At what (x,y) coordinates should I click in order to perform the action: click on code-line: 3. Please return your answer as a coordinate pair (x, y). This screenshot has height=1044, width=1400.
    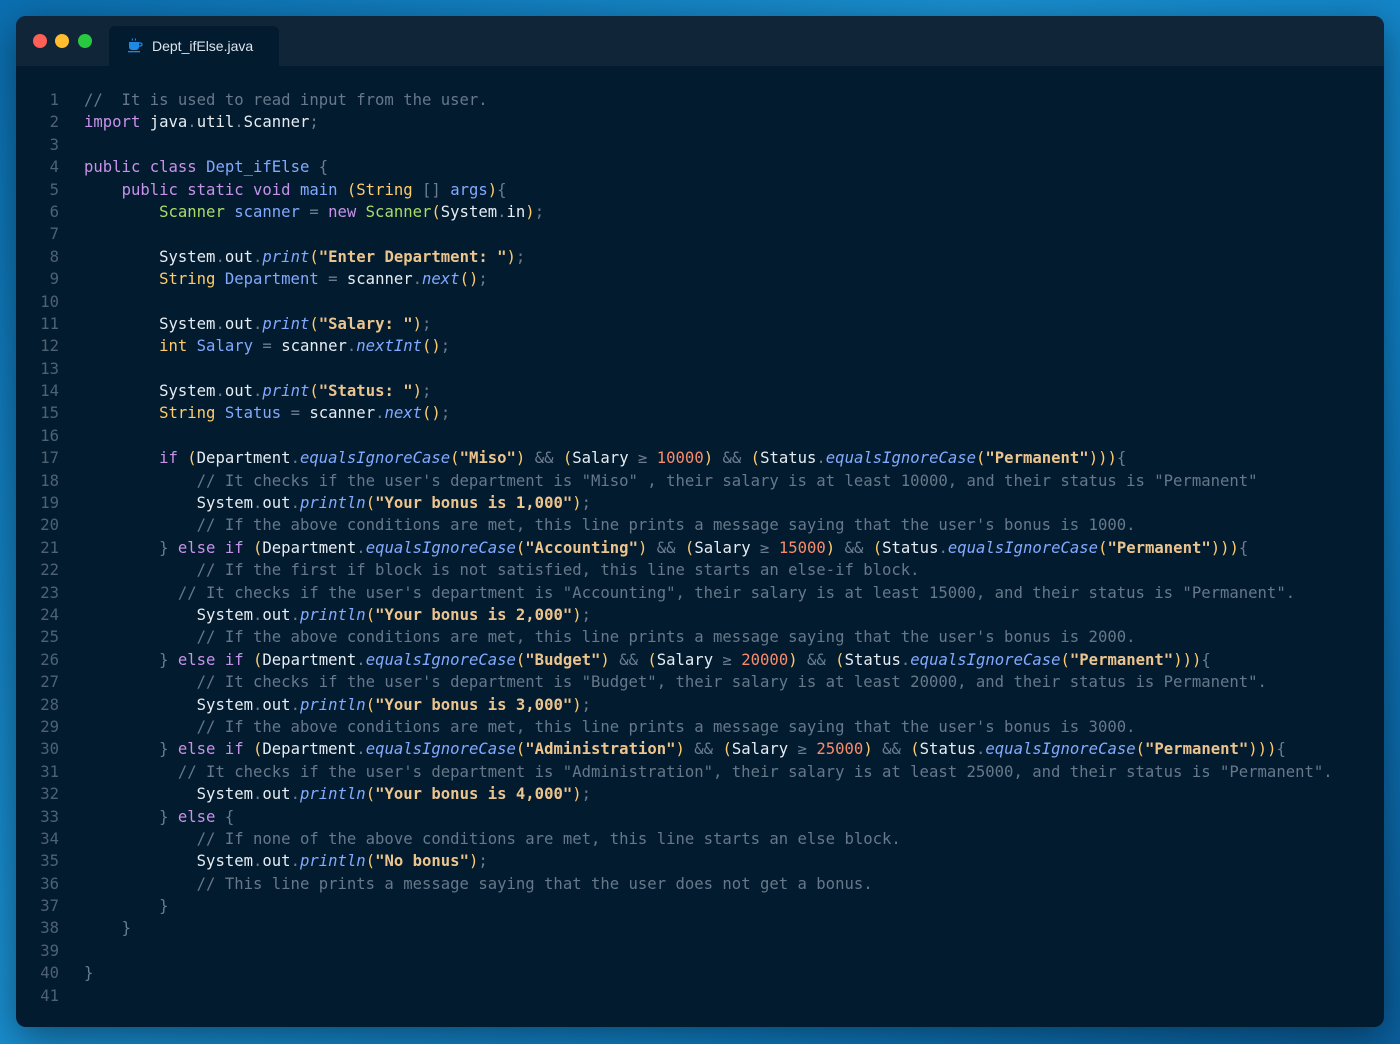
    Looking at the image, I should click on (700, 145).